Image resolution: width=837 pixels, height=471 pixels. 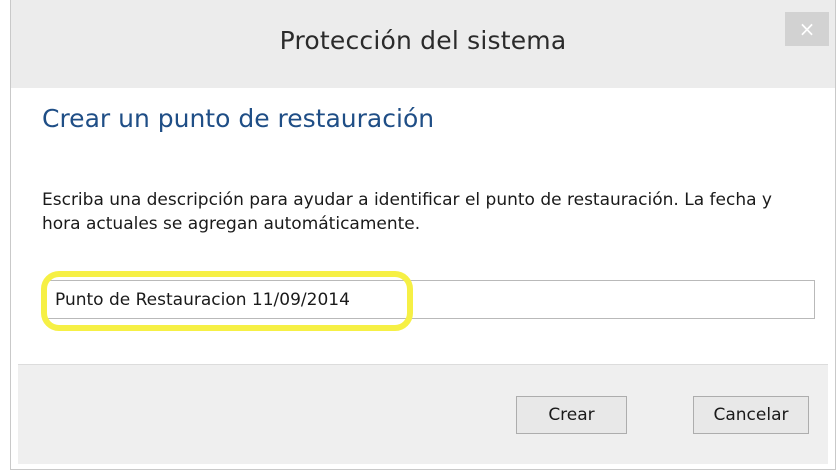 I want to click on dialog-heading: Crear un punto de restauración, so click(x=238, y=118).